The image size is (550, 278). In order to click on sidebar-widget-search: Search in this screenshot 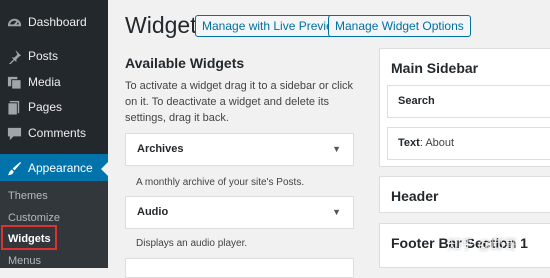, I will do `click(468, 101)`.